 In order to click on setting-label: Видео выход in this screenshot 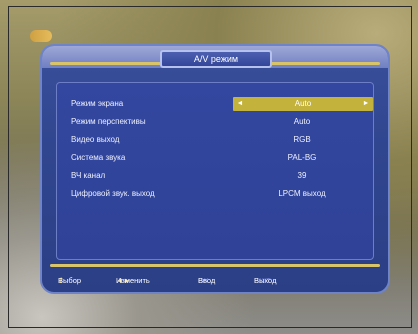, I will do `click(95, 139)`.